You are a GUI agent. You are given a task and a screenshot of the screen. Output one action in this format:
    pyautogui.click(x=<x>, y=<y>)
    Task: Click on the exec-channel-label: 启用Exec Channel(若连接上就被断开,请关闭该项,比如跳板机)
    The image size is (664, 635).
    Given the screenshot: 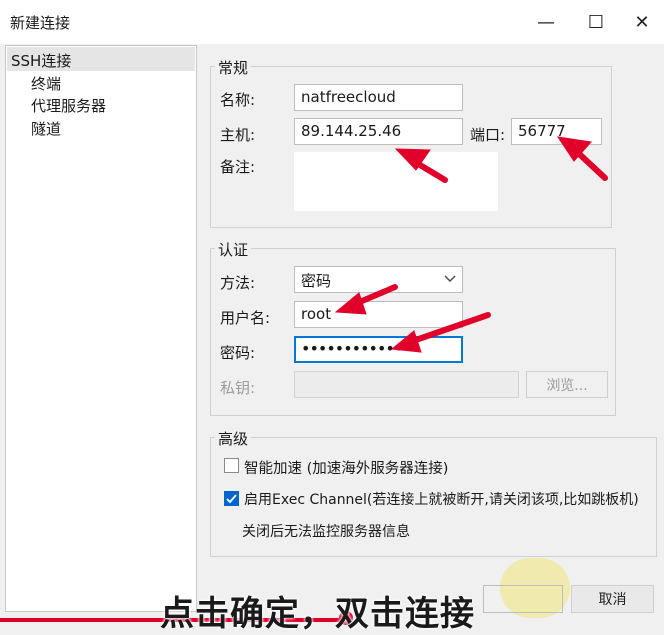 What is the action you would take?
    pyautogui.click(x=441, y=499)
    